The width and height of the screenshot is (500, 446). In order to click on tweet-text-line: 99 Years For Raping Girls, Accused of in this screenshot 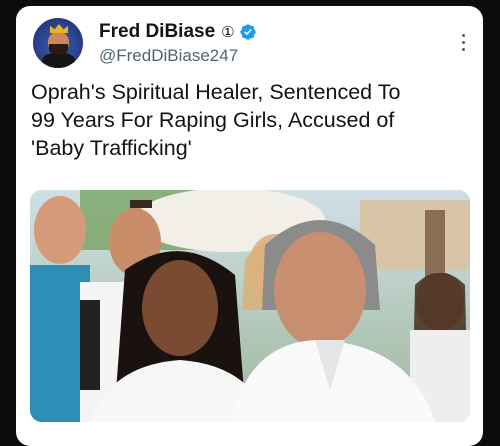, I will do `click(213, 120)`.